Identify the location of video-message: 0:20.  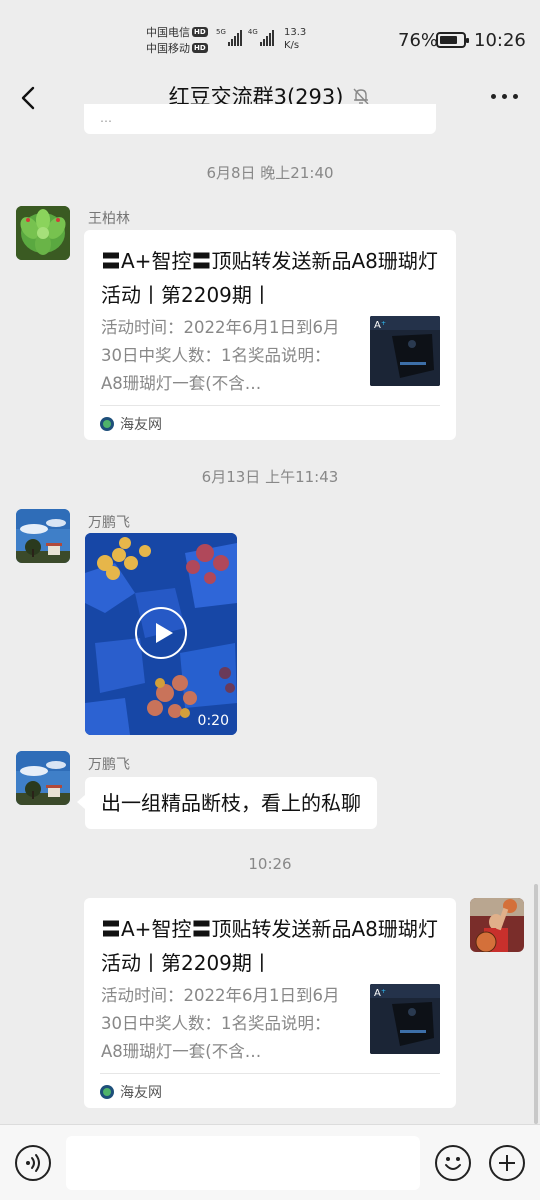
(161, 634).